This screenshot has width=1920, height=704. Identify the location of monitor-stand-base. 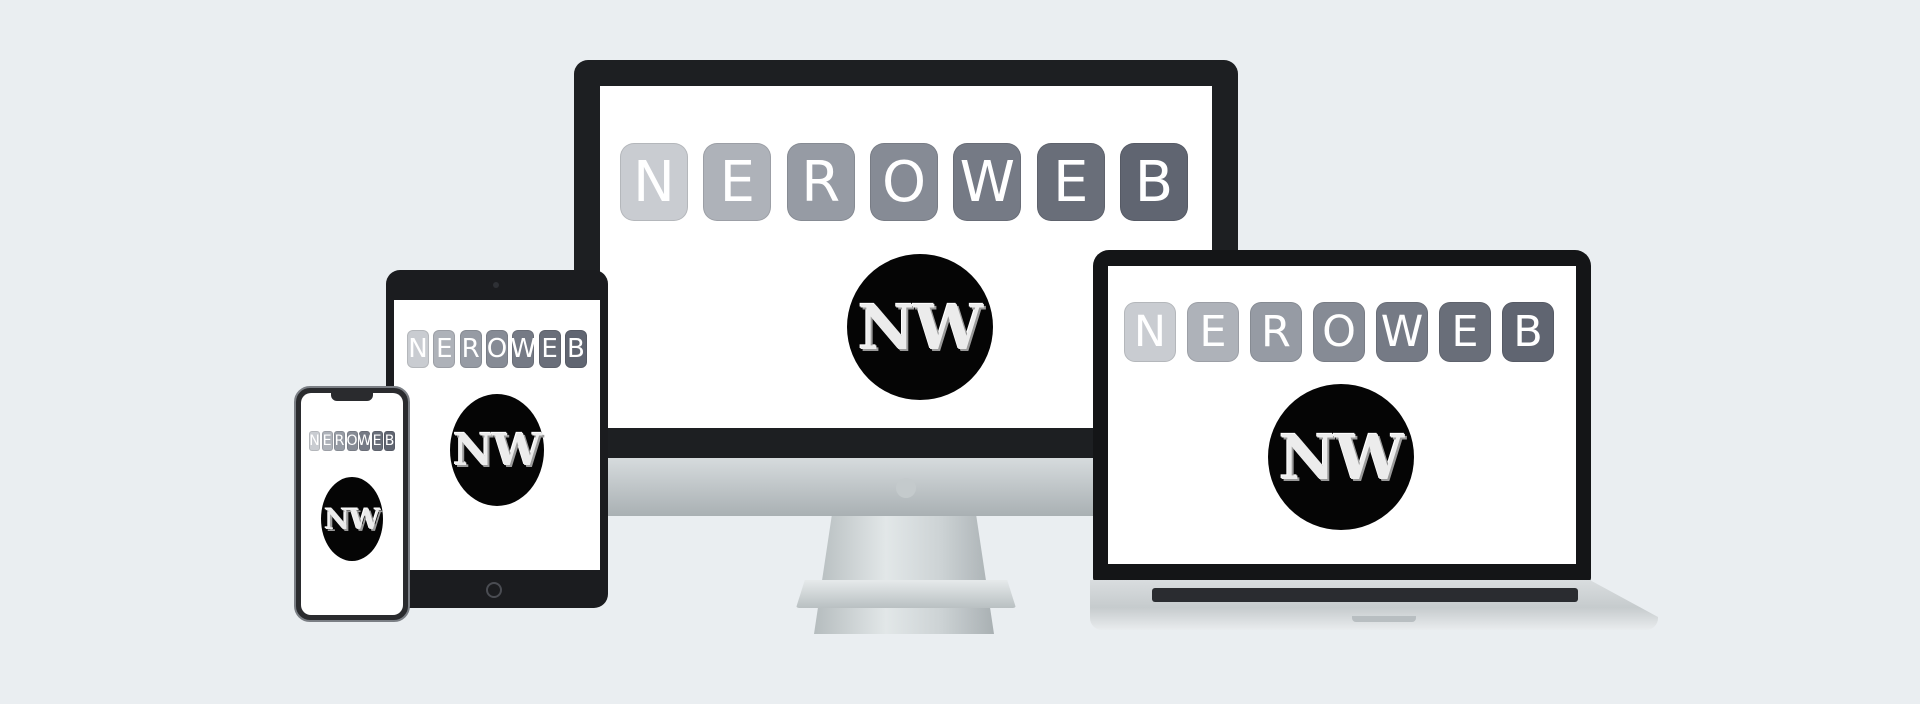
(906, 594).